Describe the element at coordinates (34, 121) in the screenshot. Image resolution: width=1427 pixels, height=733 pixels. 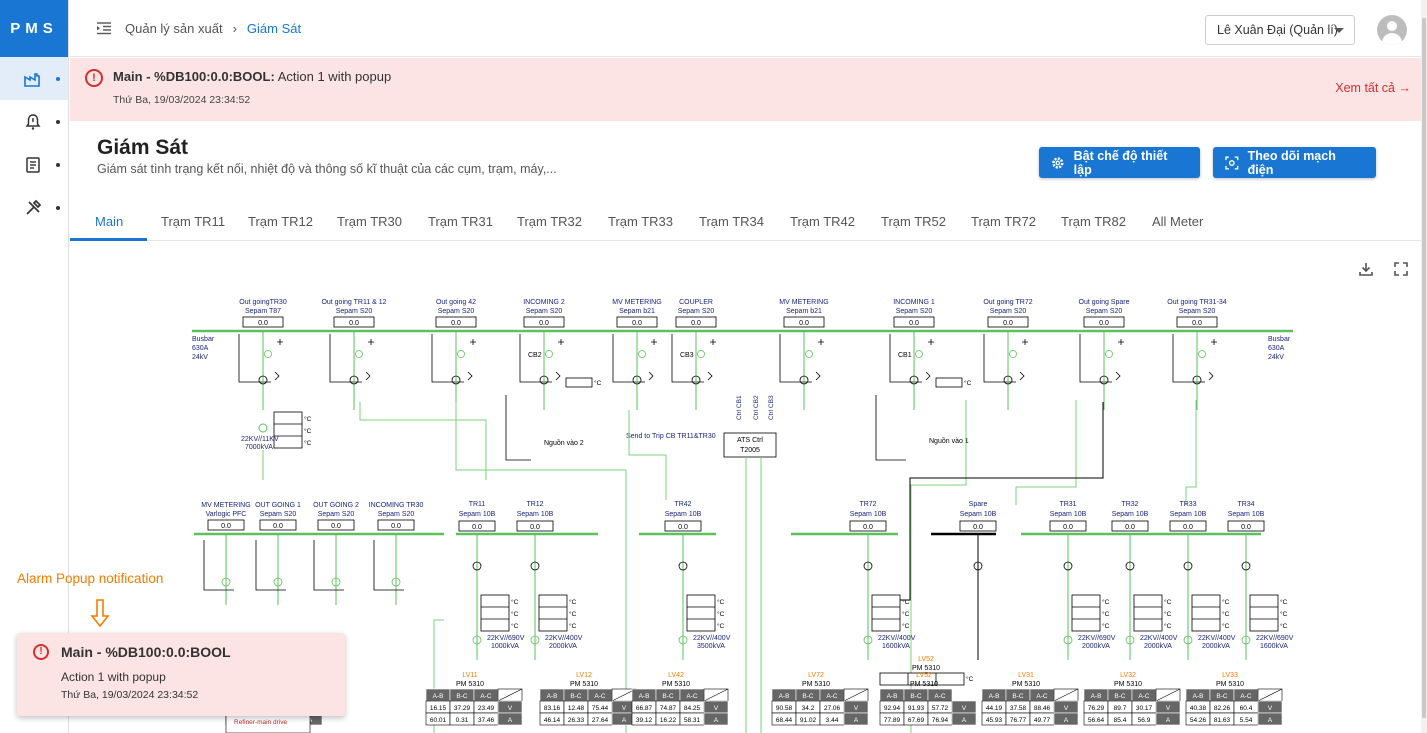
I see `sidebar-item-alarms` at that location.